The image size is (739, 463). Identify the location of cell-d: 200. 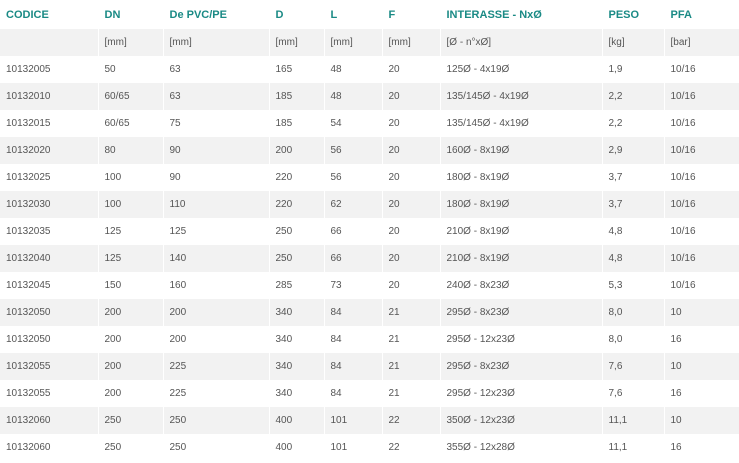
(296, 150).